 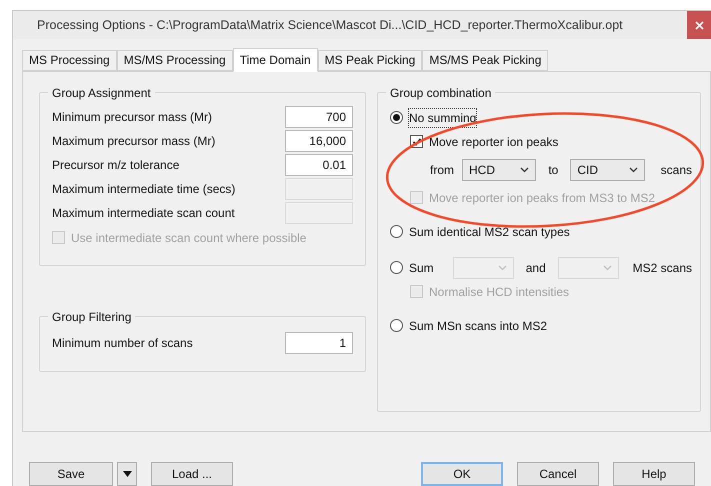 I want to click on radio-label: No summing, so click(x=442, y=117).